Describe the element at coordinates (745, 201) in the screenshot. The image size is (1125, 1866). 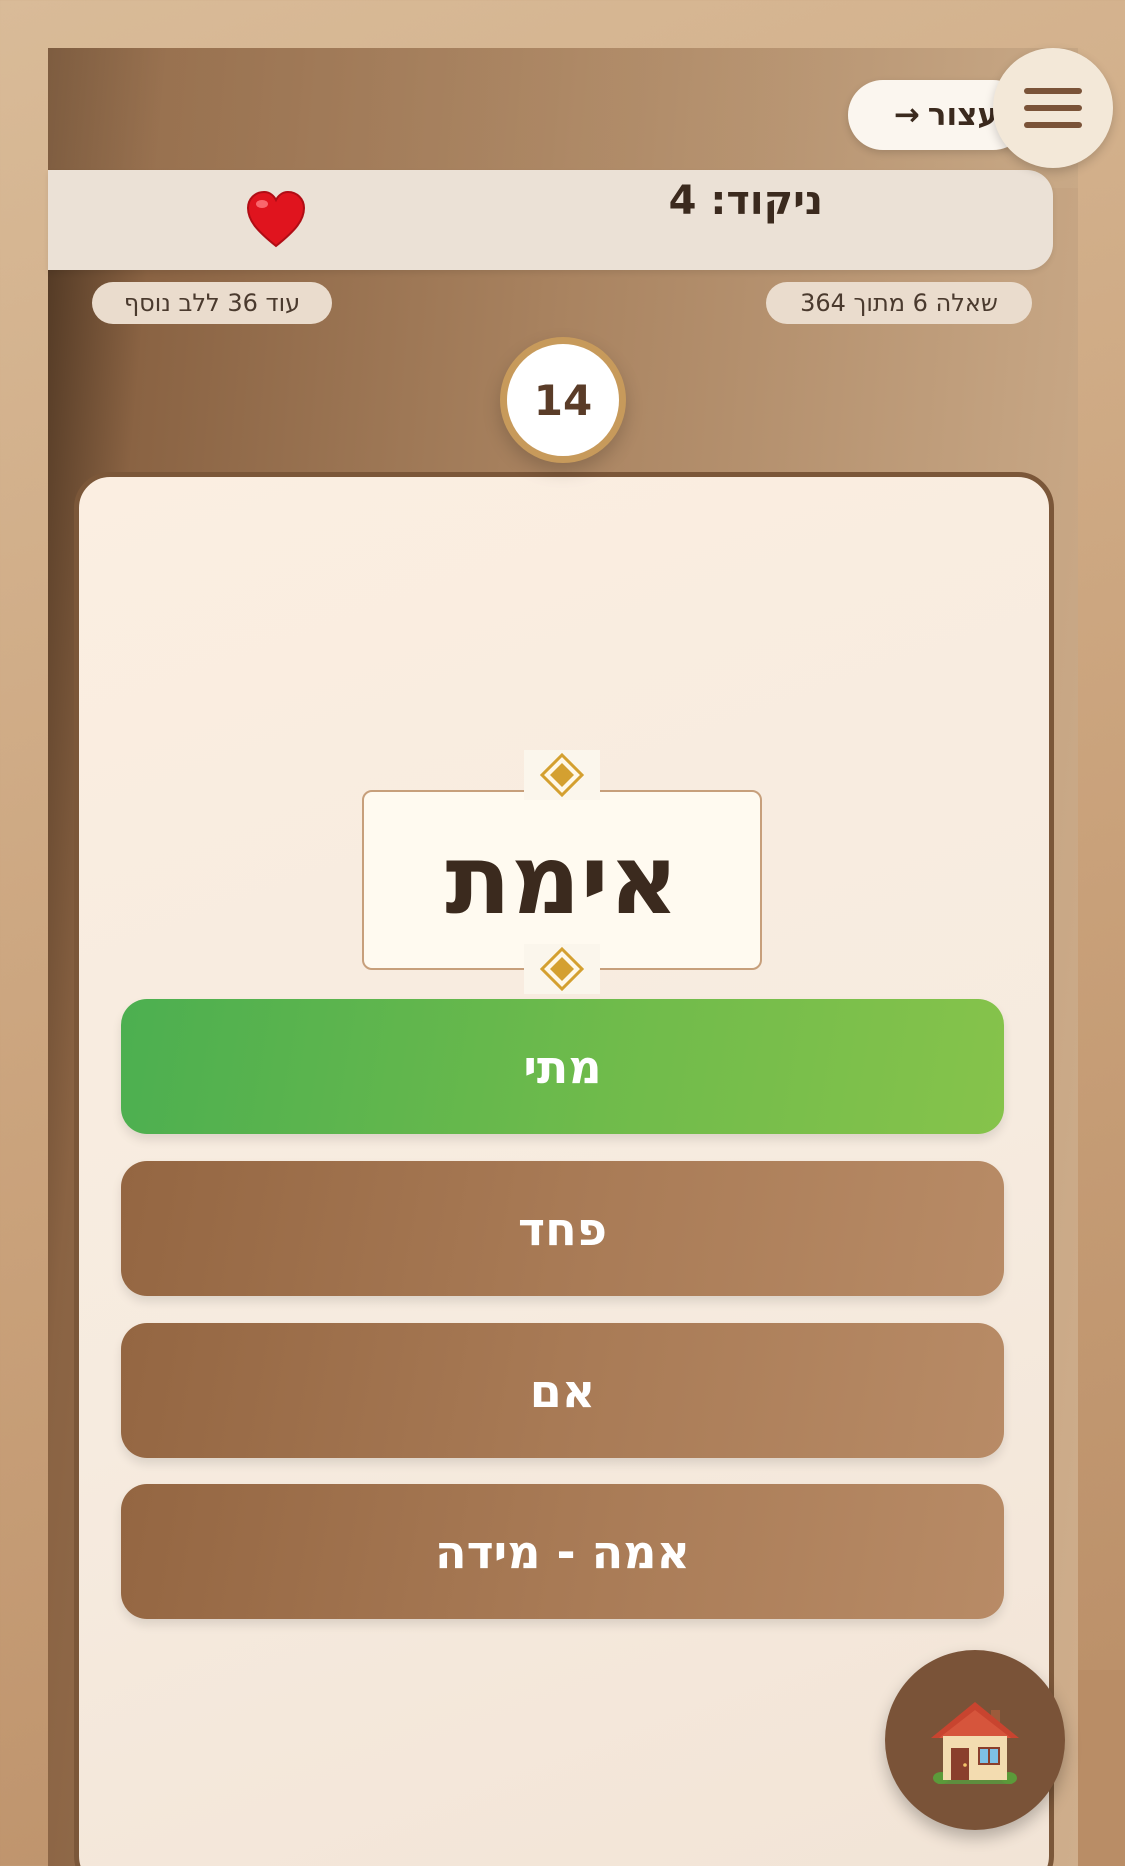
I see `score-text: ניקוד: 4` at that location.